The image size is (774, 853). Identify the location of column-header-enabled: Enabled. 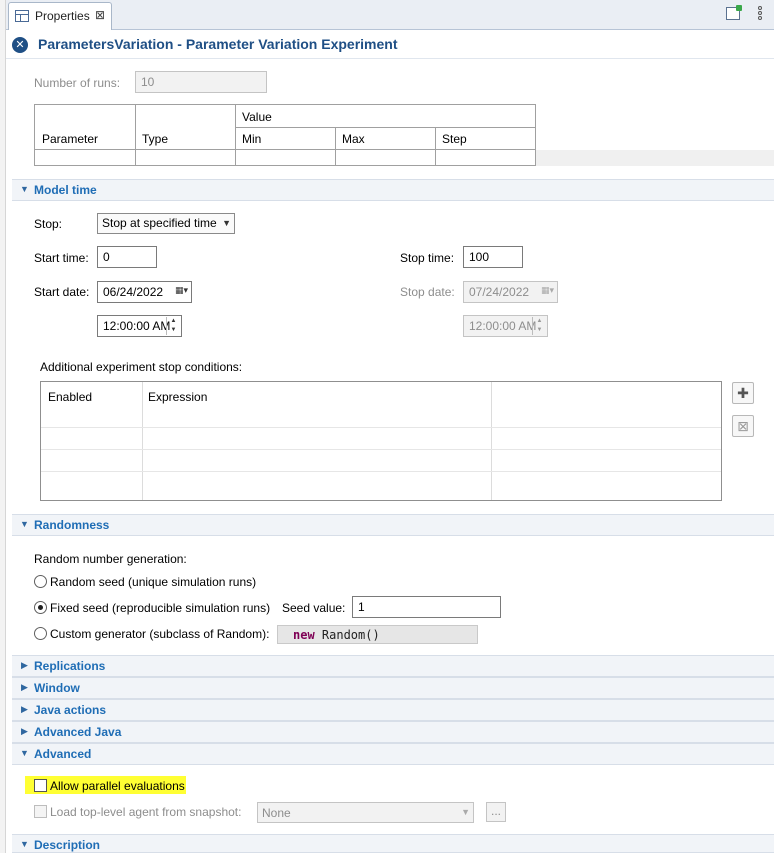
(70, 397).